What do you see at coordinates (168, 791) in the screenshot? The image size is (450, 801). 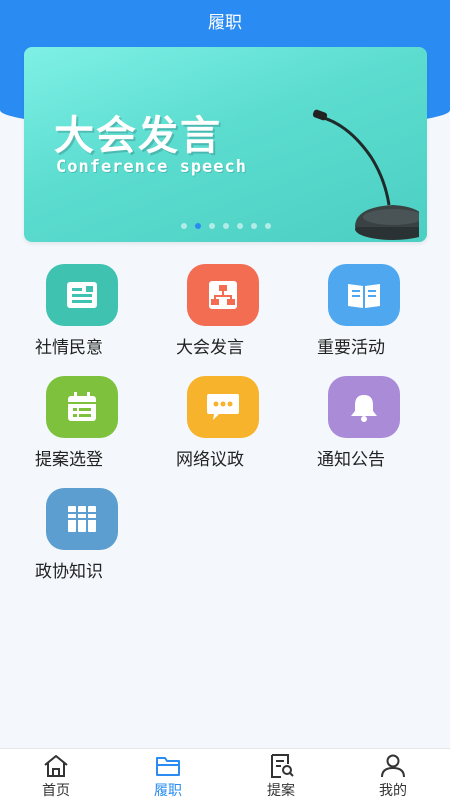 I see `tab-label: 履职` at bounding box center [168, 791].